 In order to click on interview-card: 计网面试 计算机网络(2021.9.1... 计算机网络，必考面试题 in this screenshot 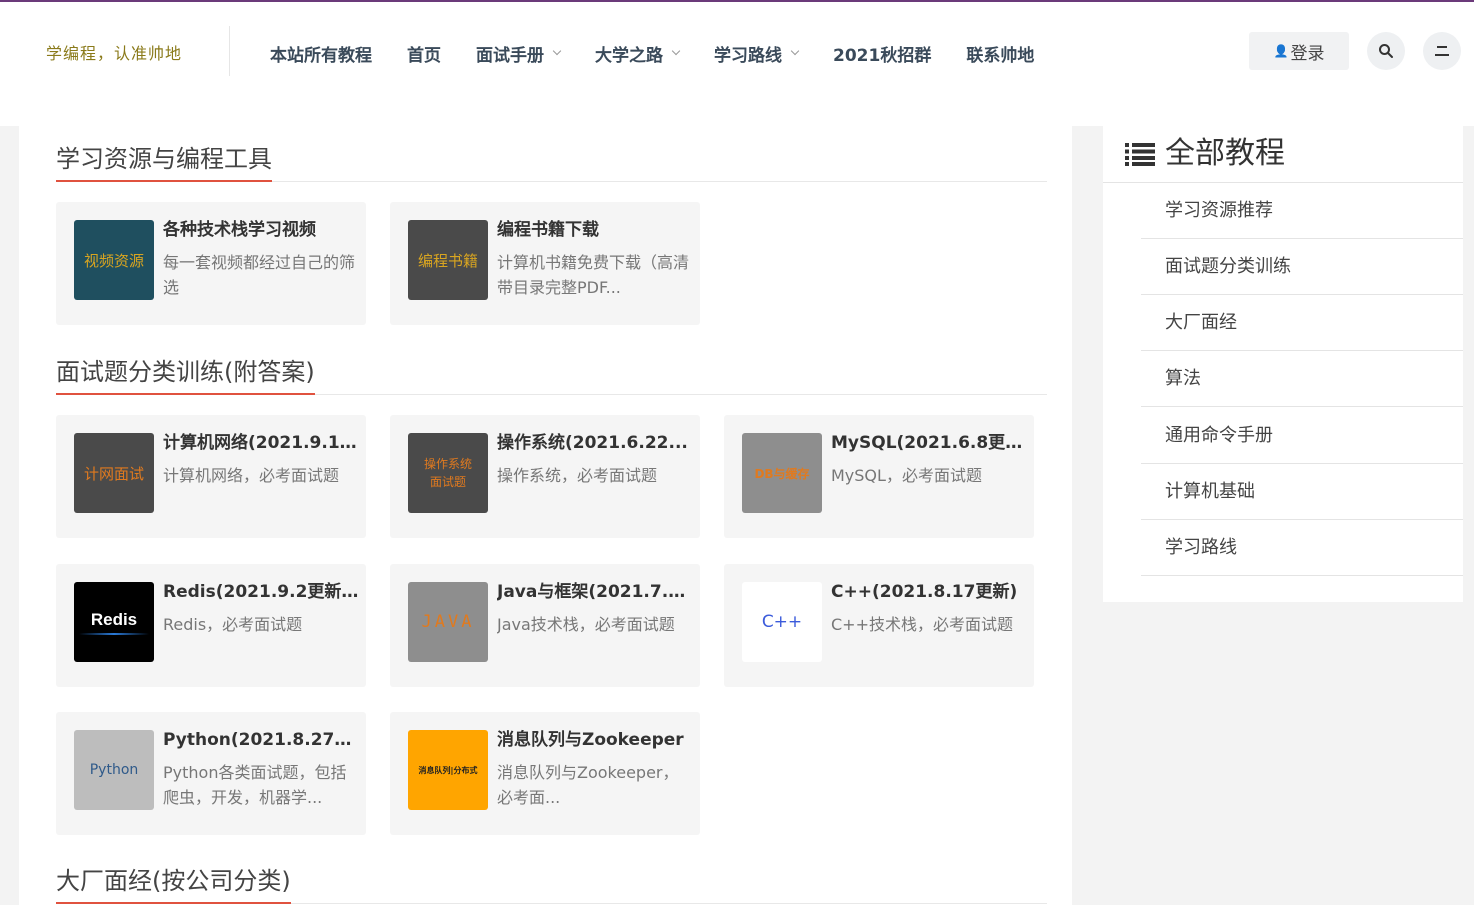, I will do `click(211, 476)`.